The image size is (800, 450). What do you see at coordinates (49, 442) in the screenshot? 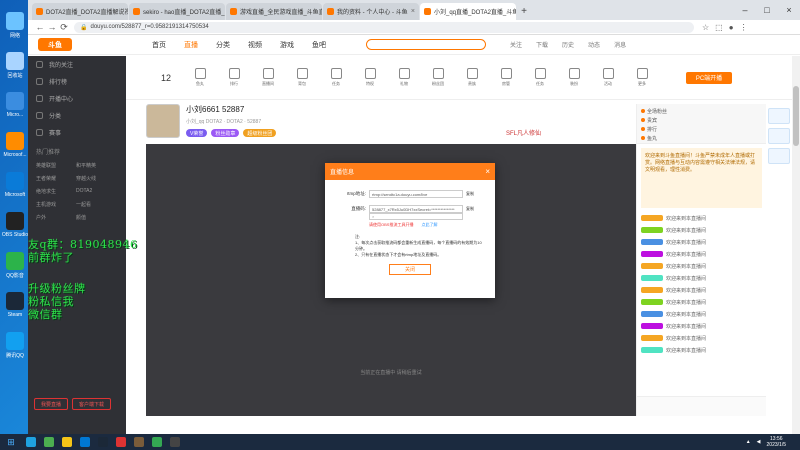
I see `chrome-icon` at bounding box center [49, 442].